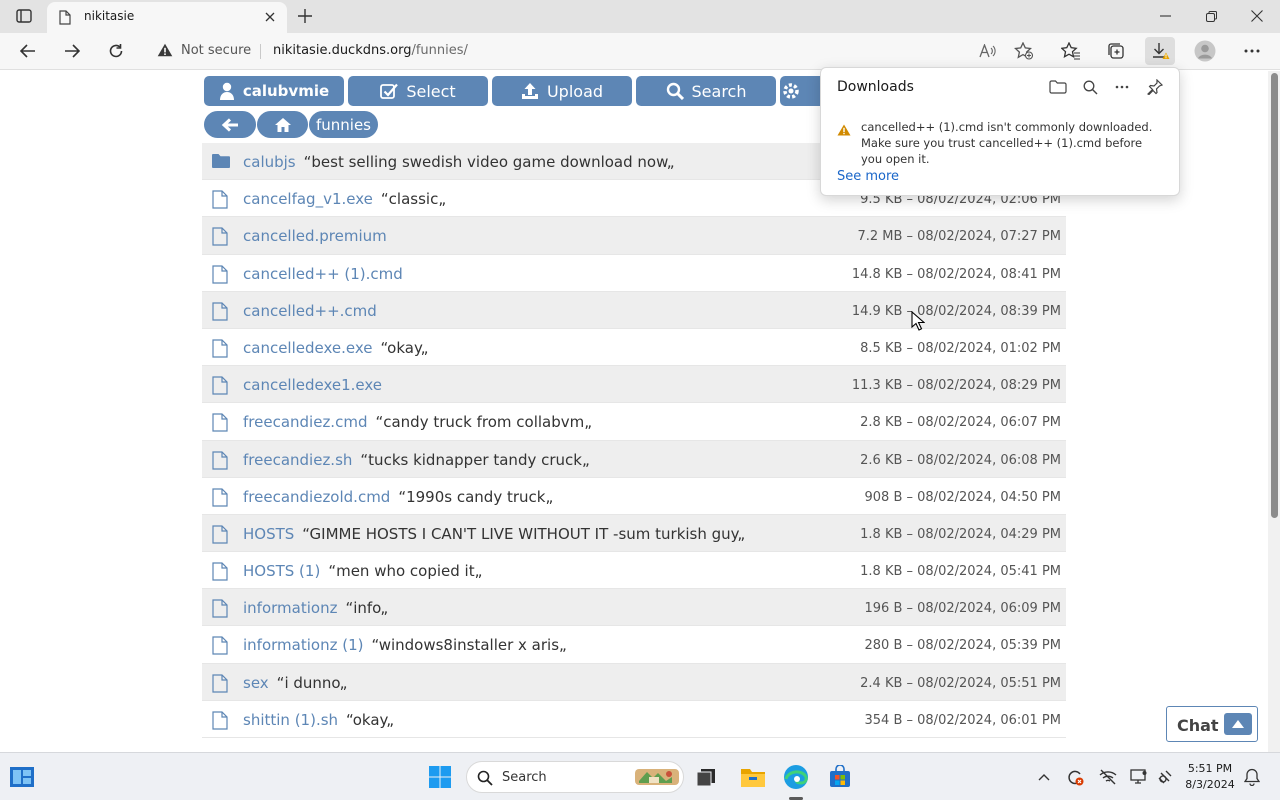 This screenshot has width=1280, height=800. What do you see at coordinates (840, 777) in the screenshot?
I see `store-button` at bounding box center [840, 777].